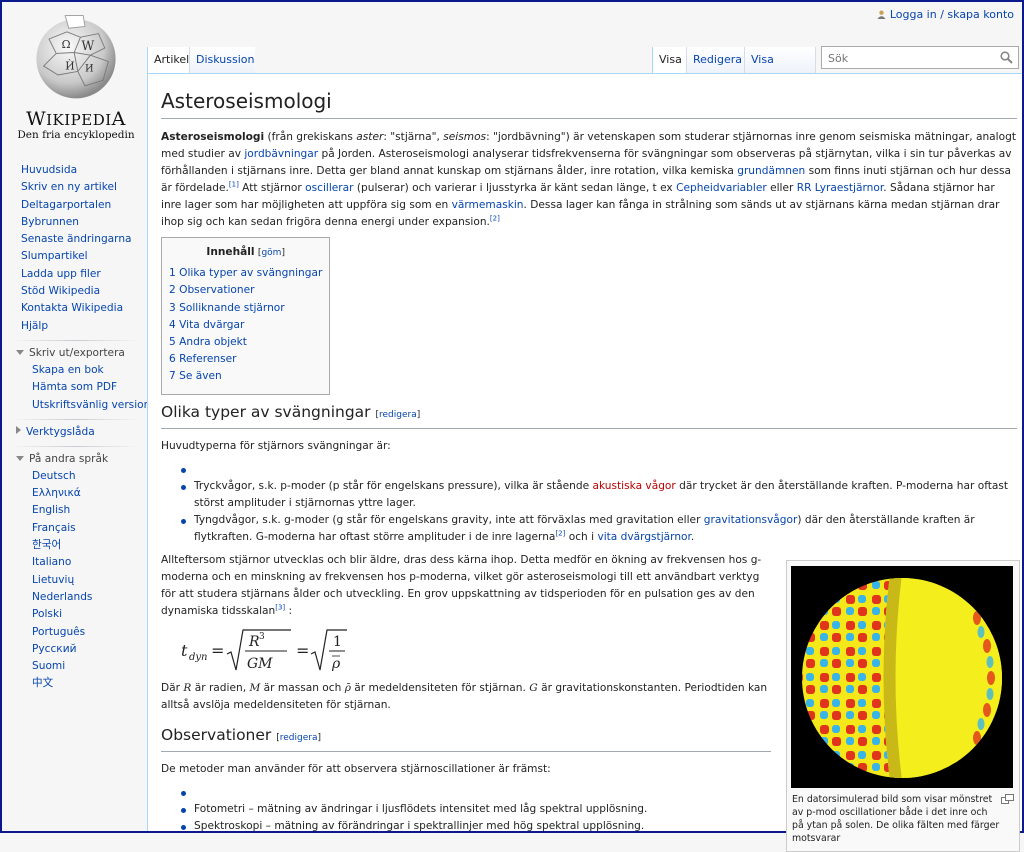  I want to click on sidebar-nav-link: Slumpartikel, so click(74, 256).